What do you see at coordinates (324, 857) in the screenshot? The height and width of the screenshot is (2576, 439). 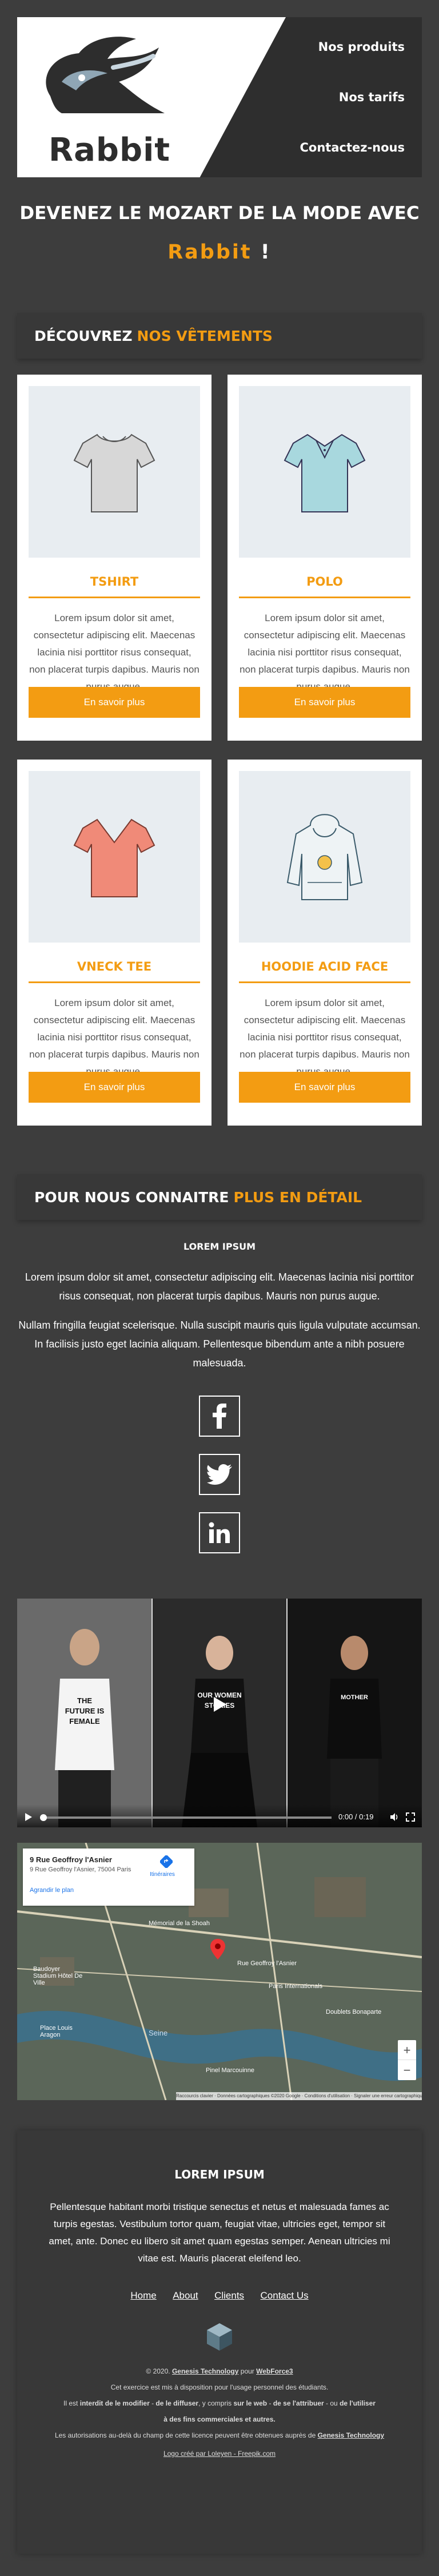 I see `hoodie-icon` at bounding box center [324, 857].